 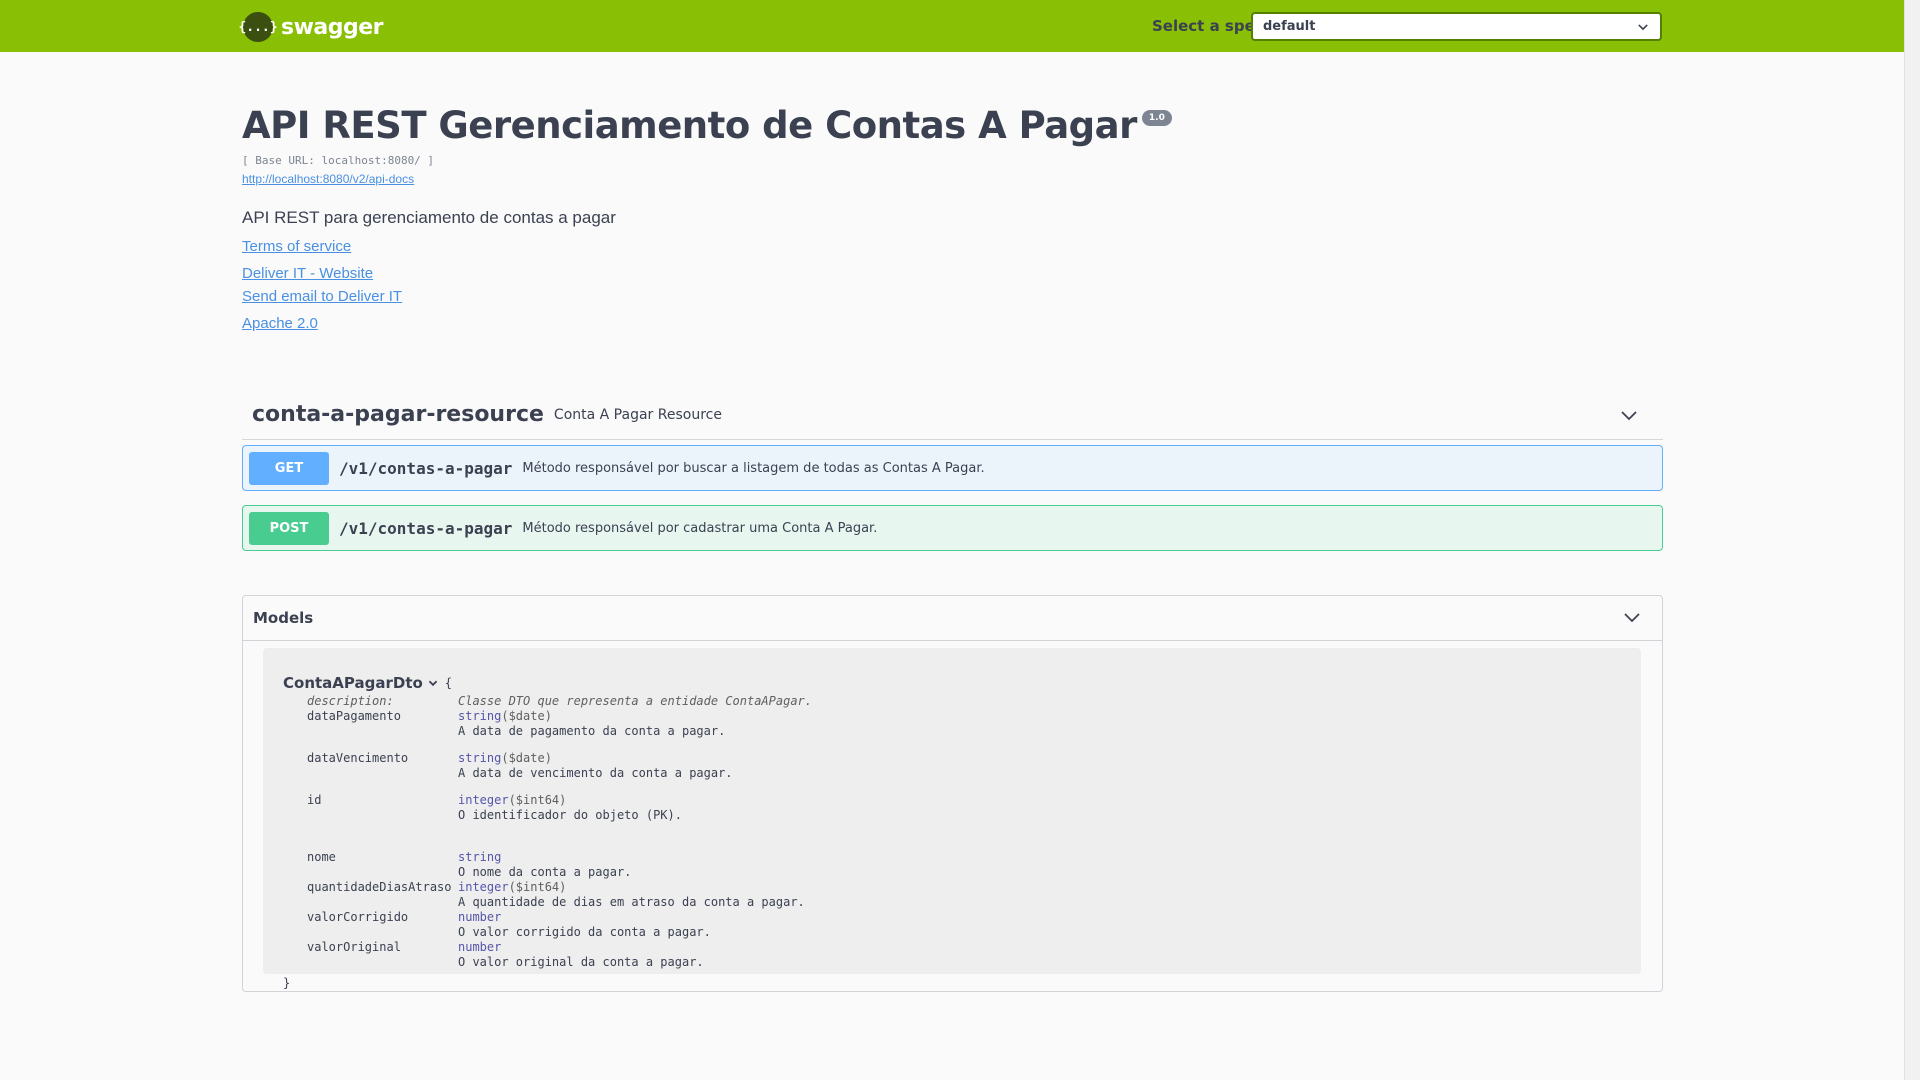 I want to click on property-row: valorOriginal number, so click(x=964, y=947).